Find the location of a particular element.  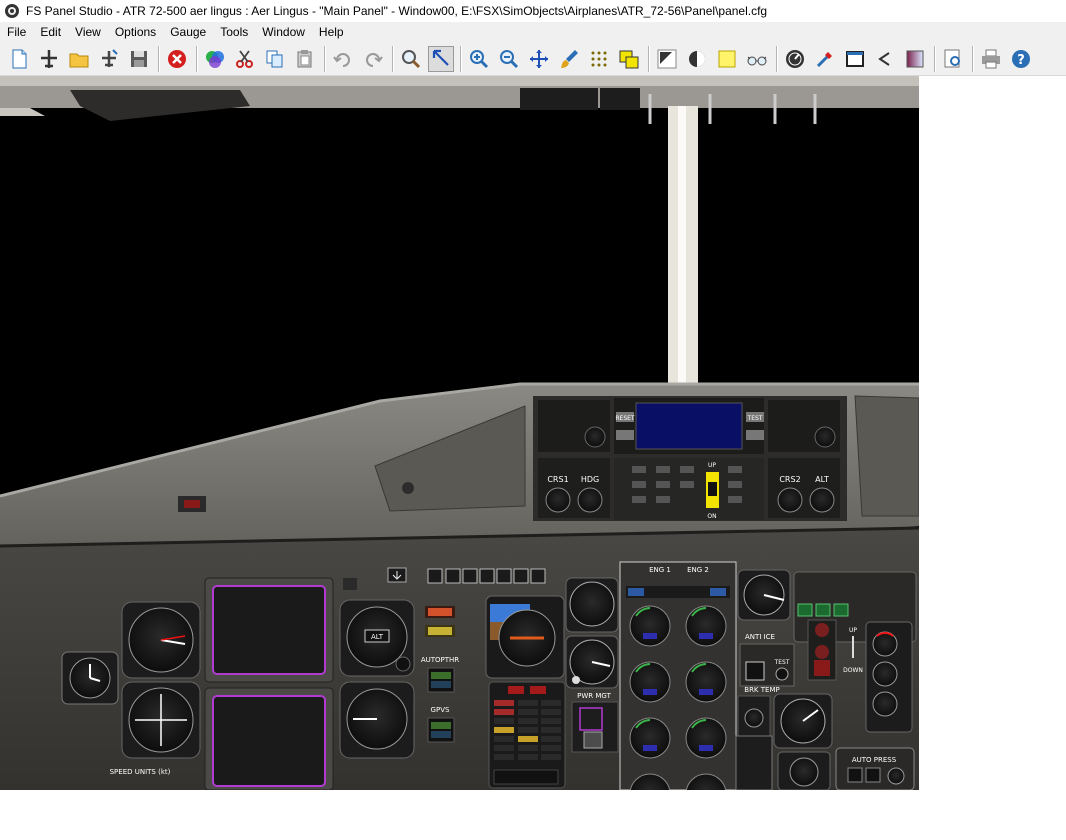

undo-icon is located at coordinates (343, 59).